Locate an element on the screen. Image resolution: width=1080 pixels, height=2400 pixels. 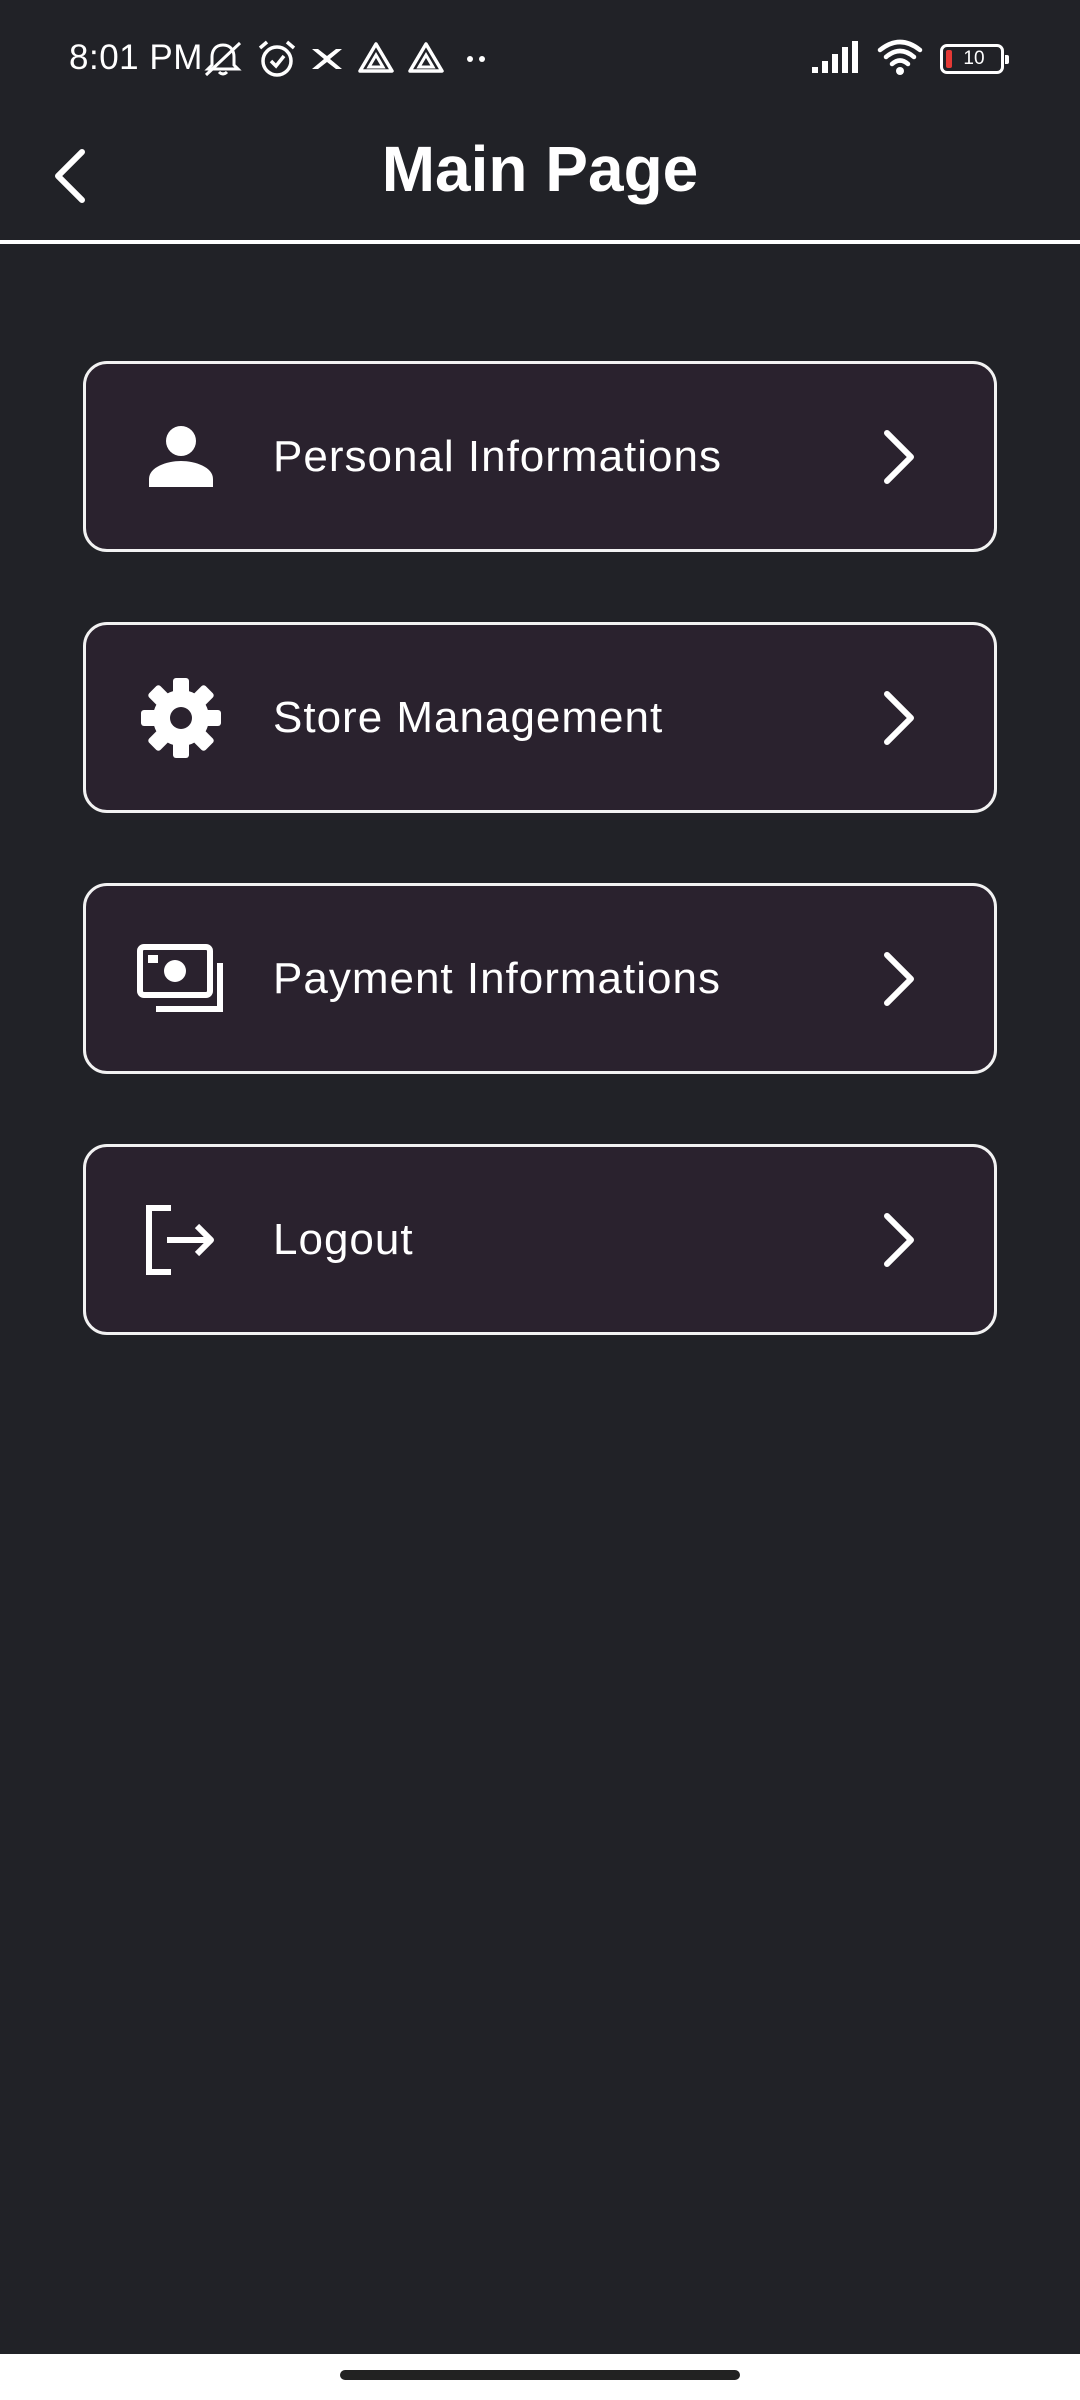
status-bar: 8:01 PM 10 is located at coordinates (540, 59).